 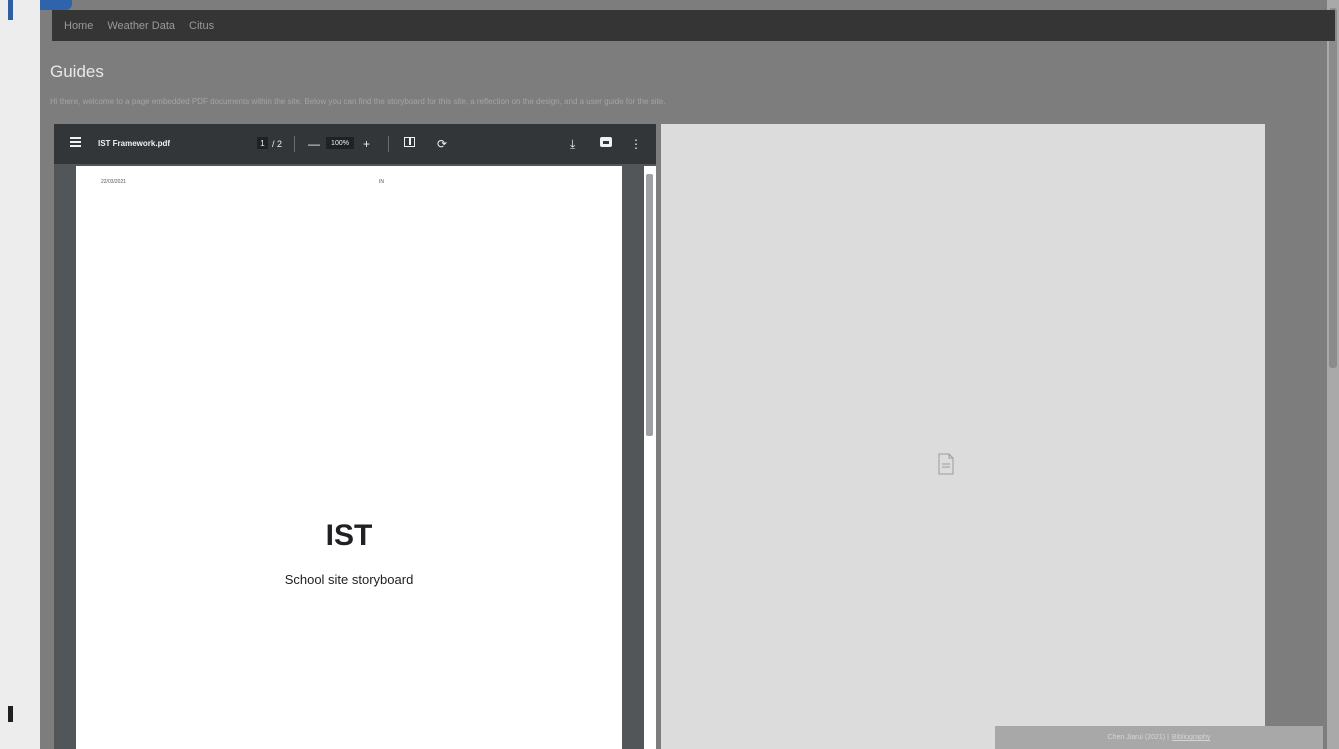 What do you see at coordinates (1333, 374) in the screenshot?
I see `page-scrollbar` at bounding box center [1333, 374].